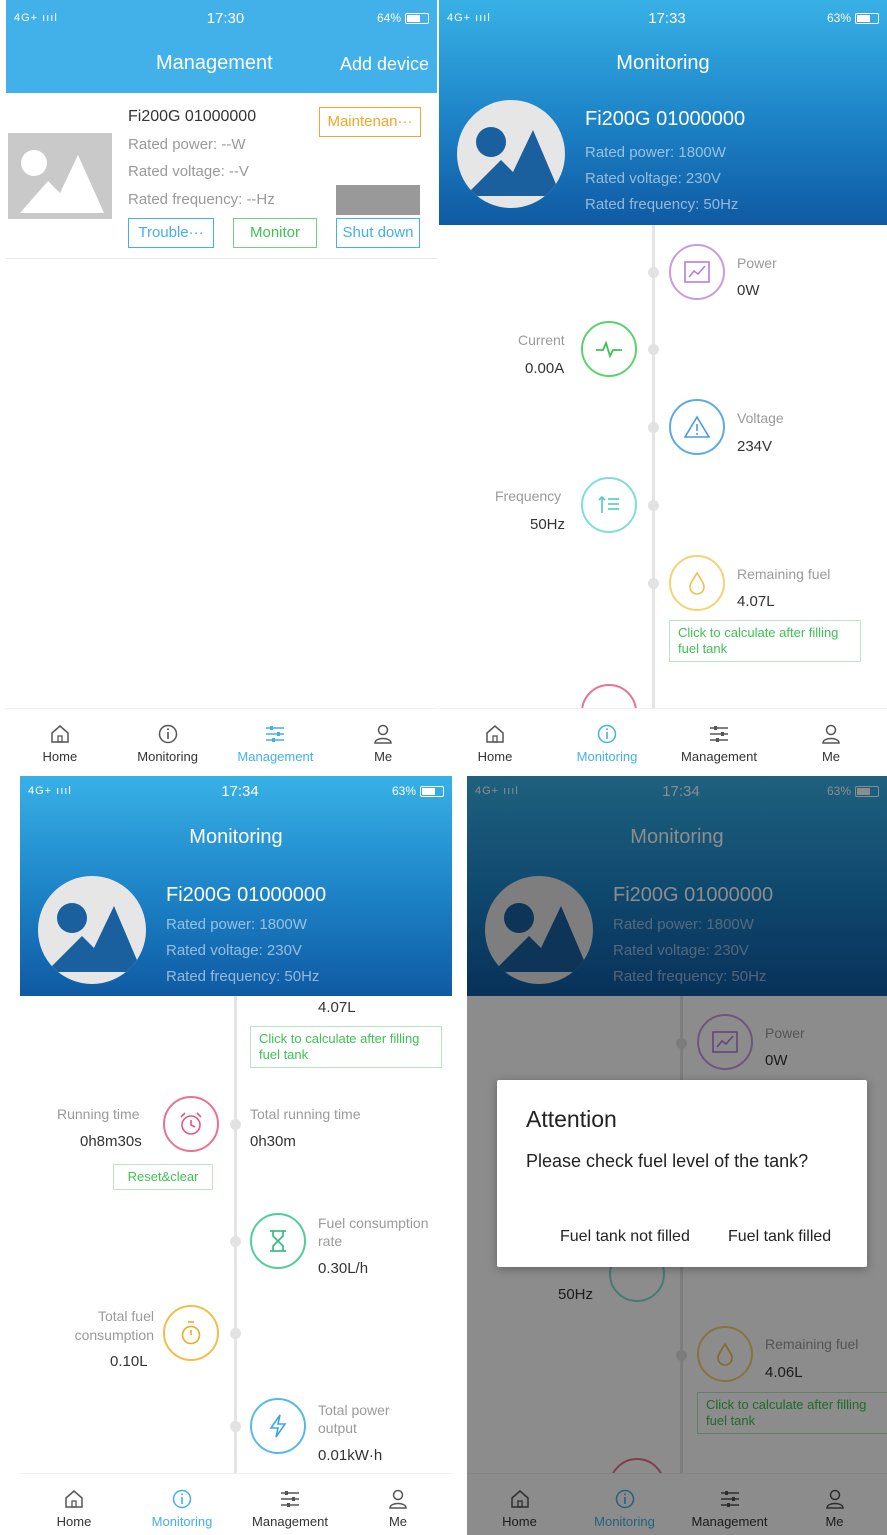 The height and width of the screenshot is (1535, 887). I want to click on status-bar: 4G+ ıııl 17:33 63%, so click(663, 18).